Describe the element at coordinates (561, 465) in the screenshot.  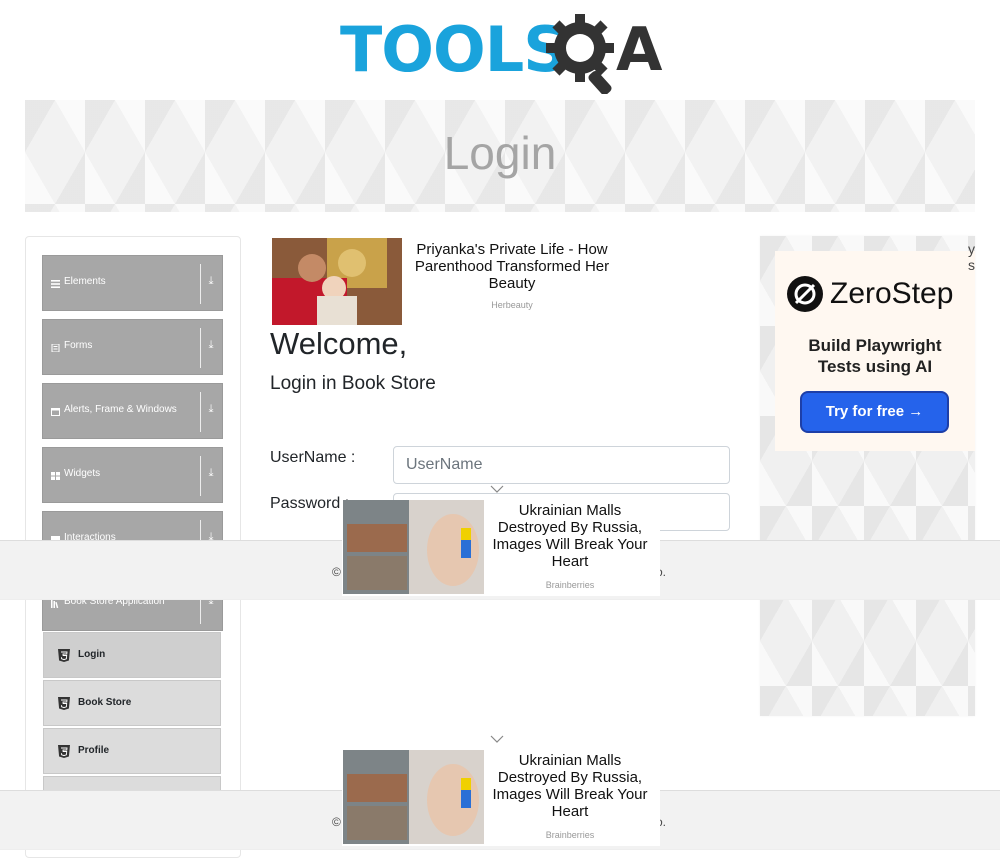
I see `username-input` at that location.